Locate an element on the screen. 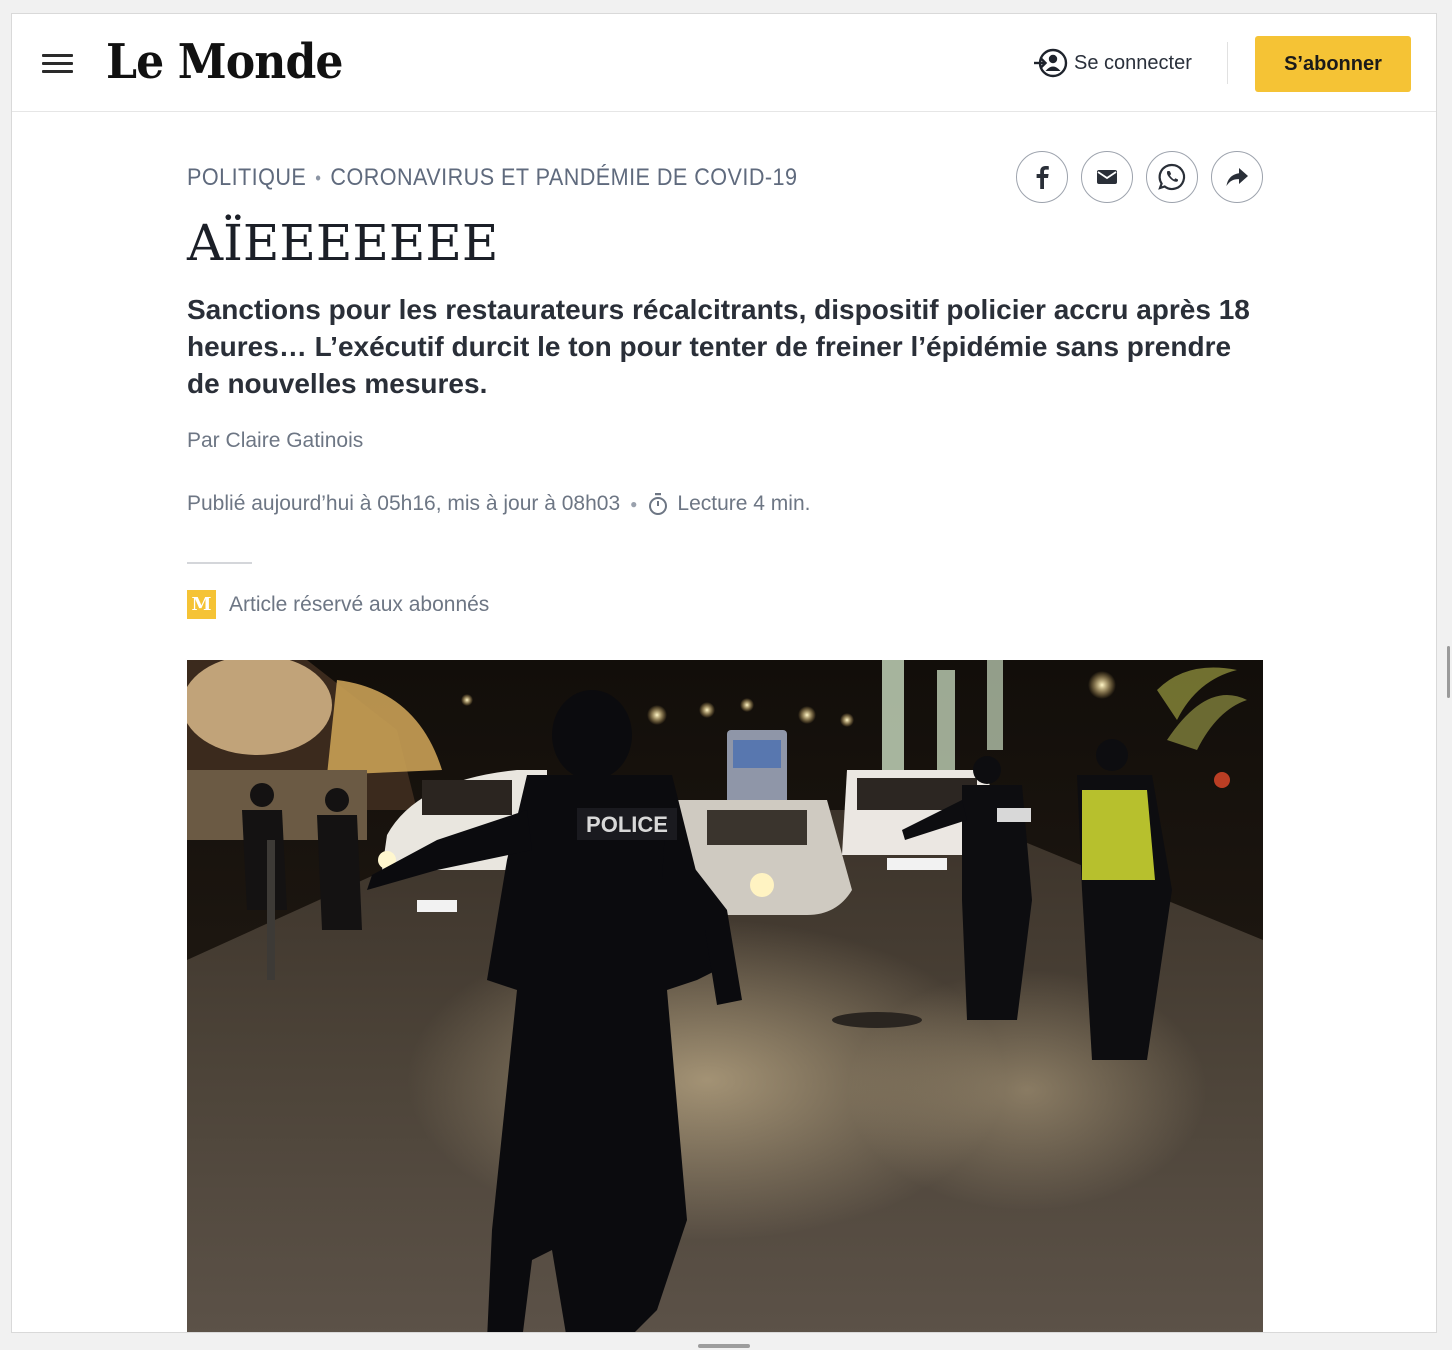  whatsapp-share-button is located at coordinates (1172, 177).